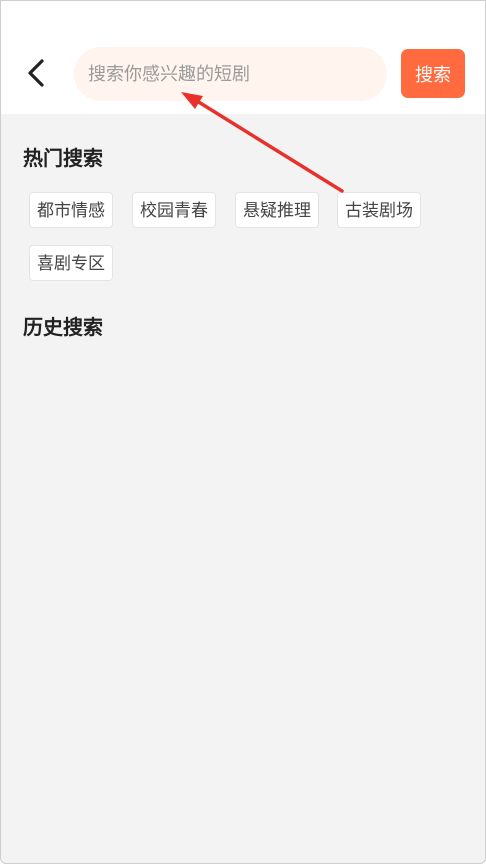 The height and width of the screenshot is (864, 486). Describe the element at coordinates (174, 210) in the screenshot. I see `hot-search-tag: 校园青春` at that location.